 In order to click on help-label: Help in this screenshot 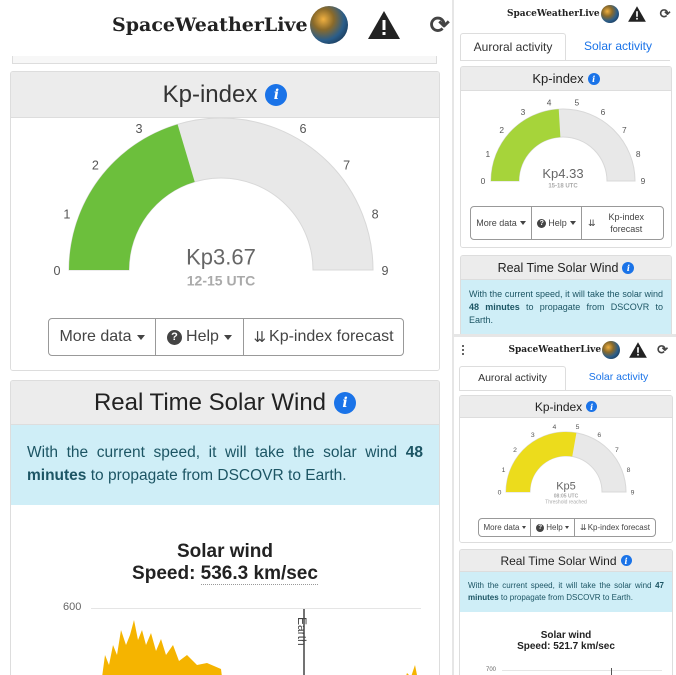, I will do `click(554, 527)`.